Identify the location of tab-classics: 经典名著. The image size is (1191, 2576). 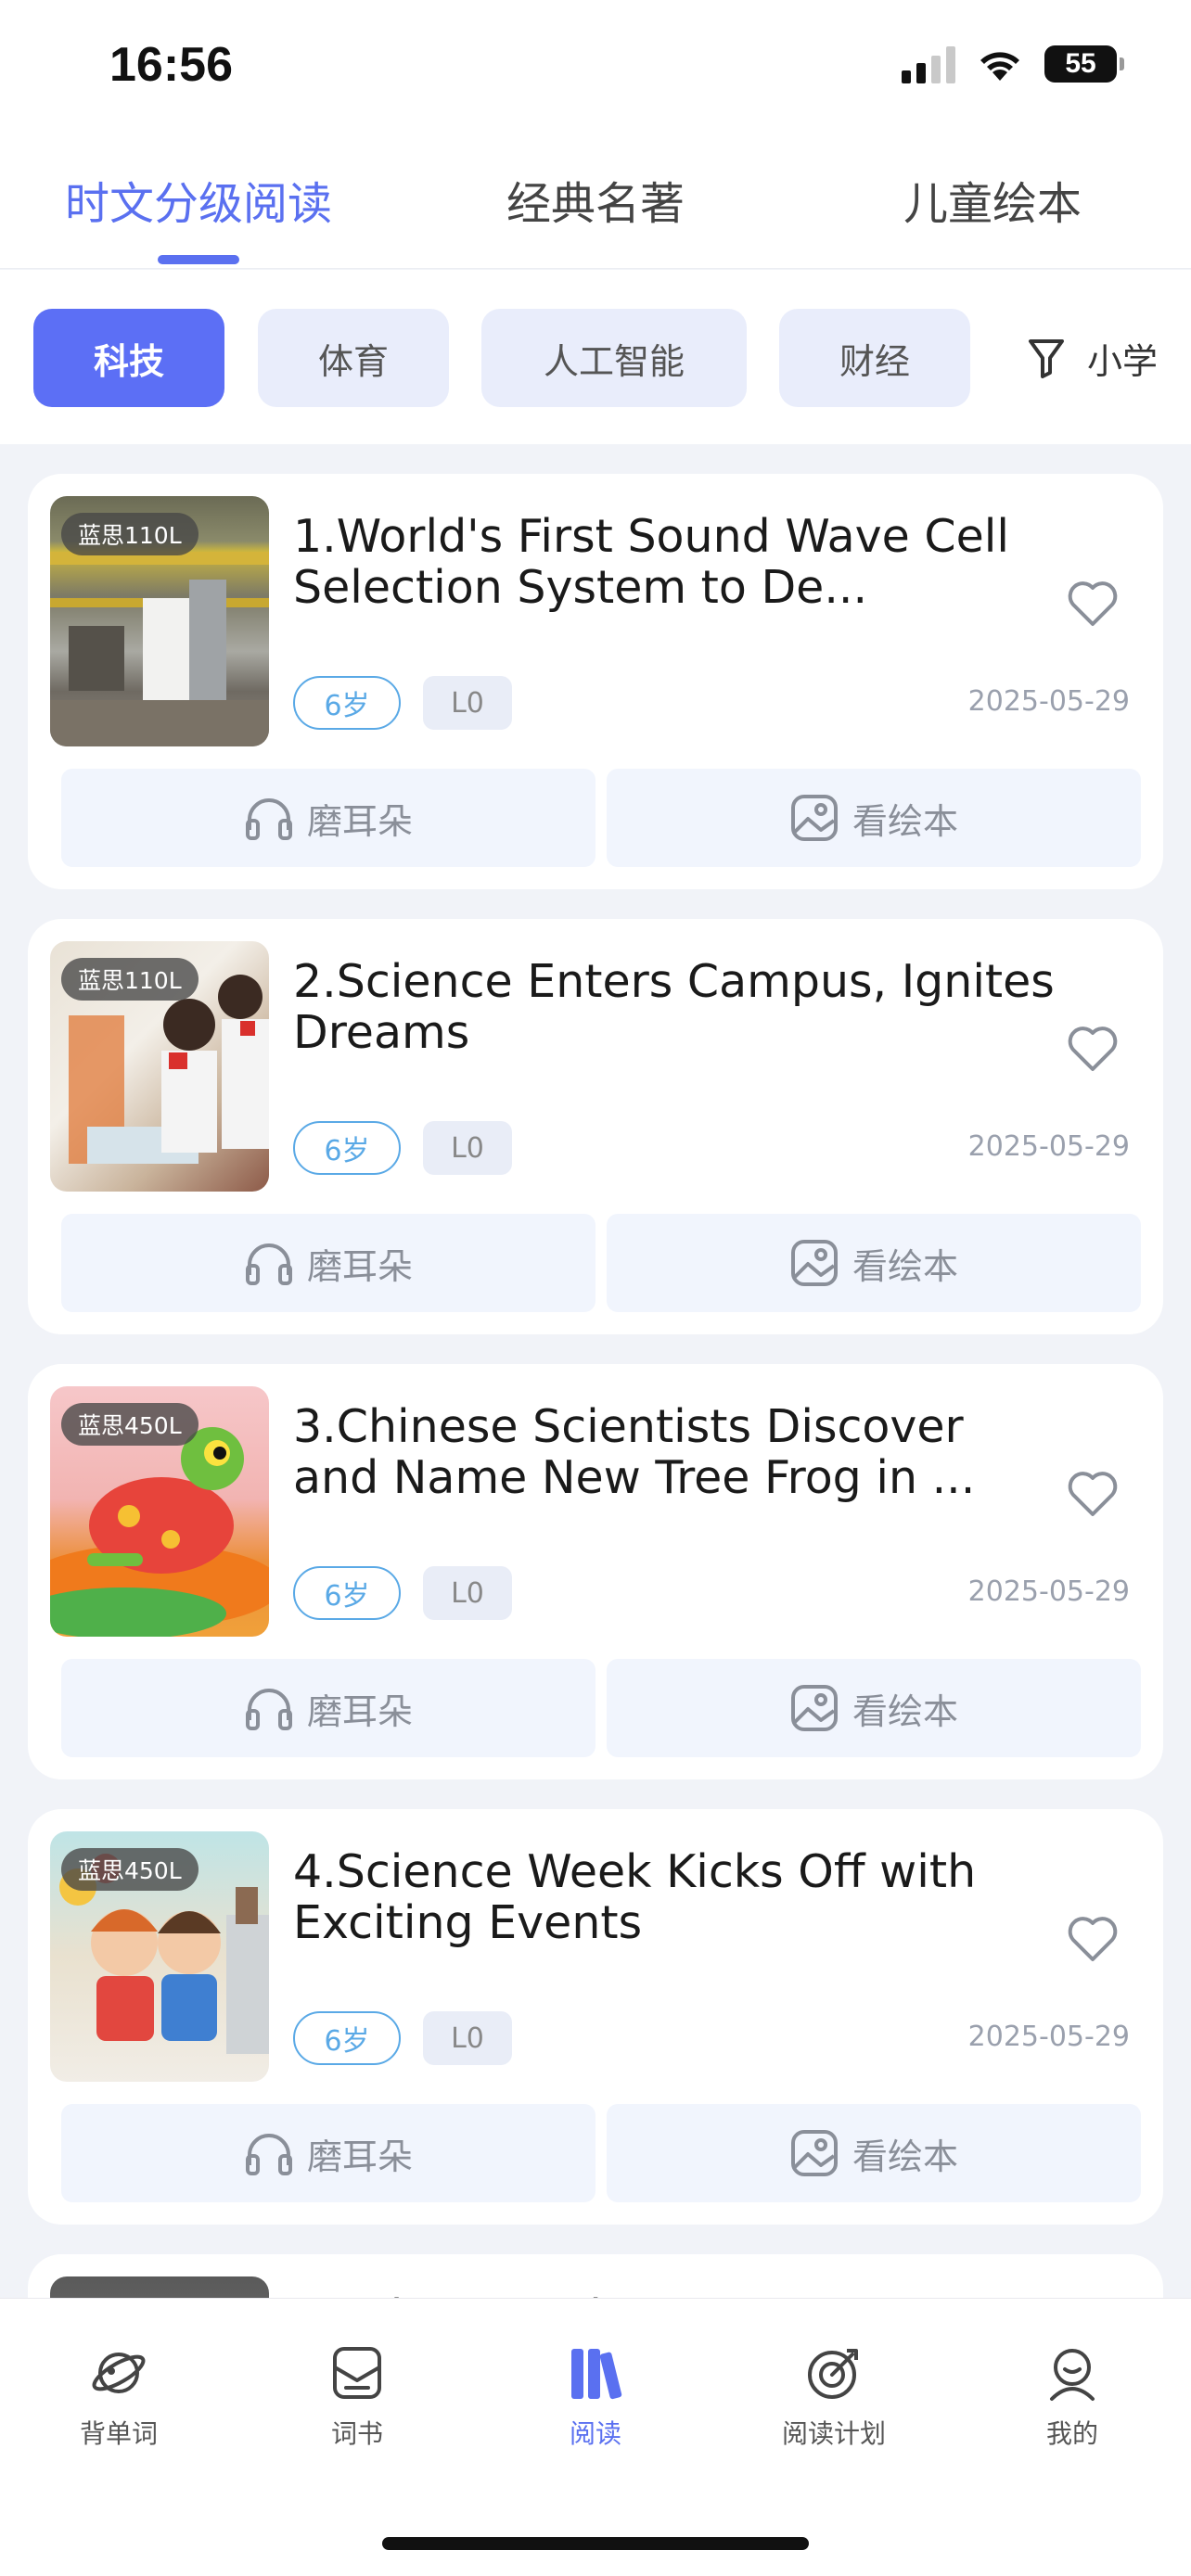
(595, 199).